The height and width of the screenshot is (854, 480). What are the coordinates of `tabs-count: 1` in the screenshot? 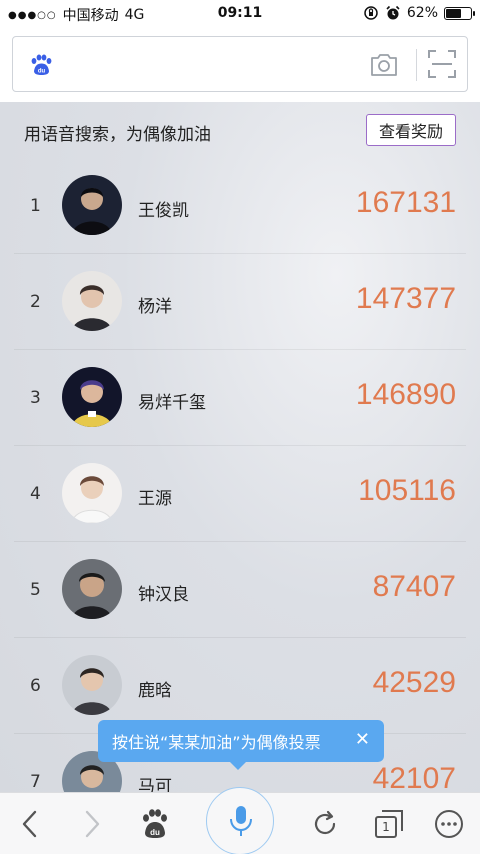 It's located at (386, 827).